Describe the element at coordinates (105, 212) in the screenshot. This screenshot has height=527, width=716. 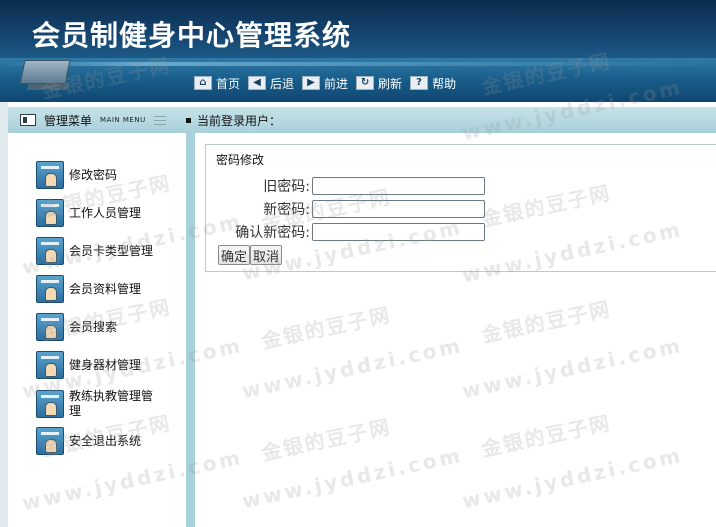
I see `sidebar-item-label: 工作人员管理` at that location.